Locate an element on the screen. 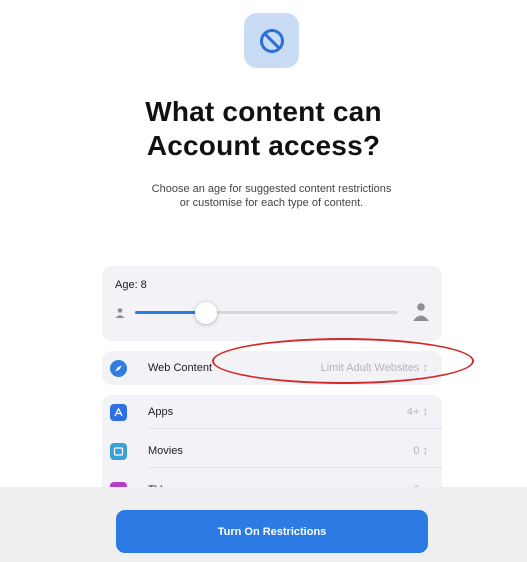  age-panel: Age: 8 is located at coordinates (272, 303).